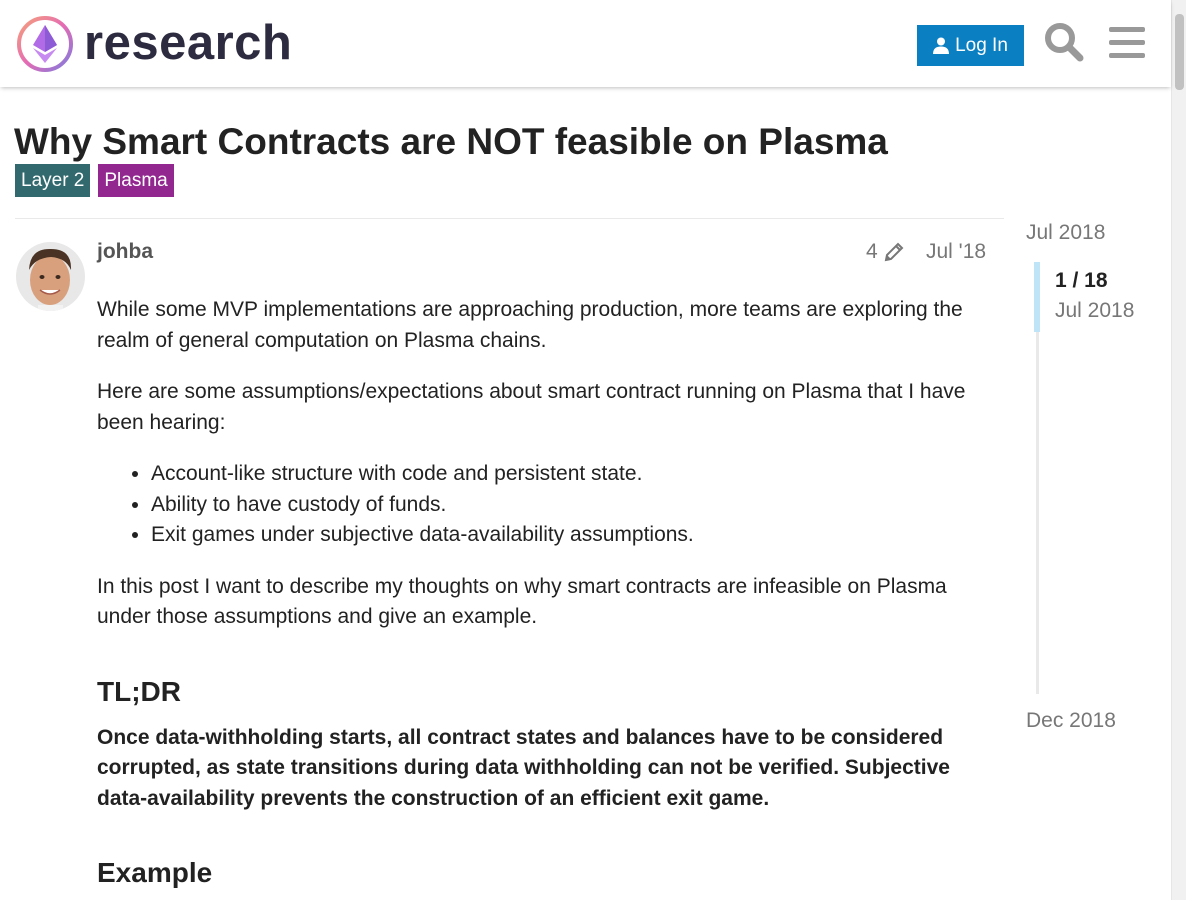  What do you see at coordinates (941, 45) in the screenshot?
I see `user-icon` at bounding box center [941, 45].